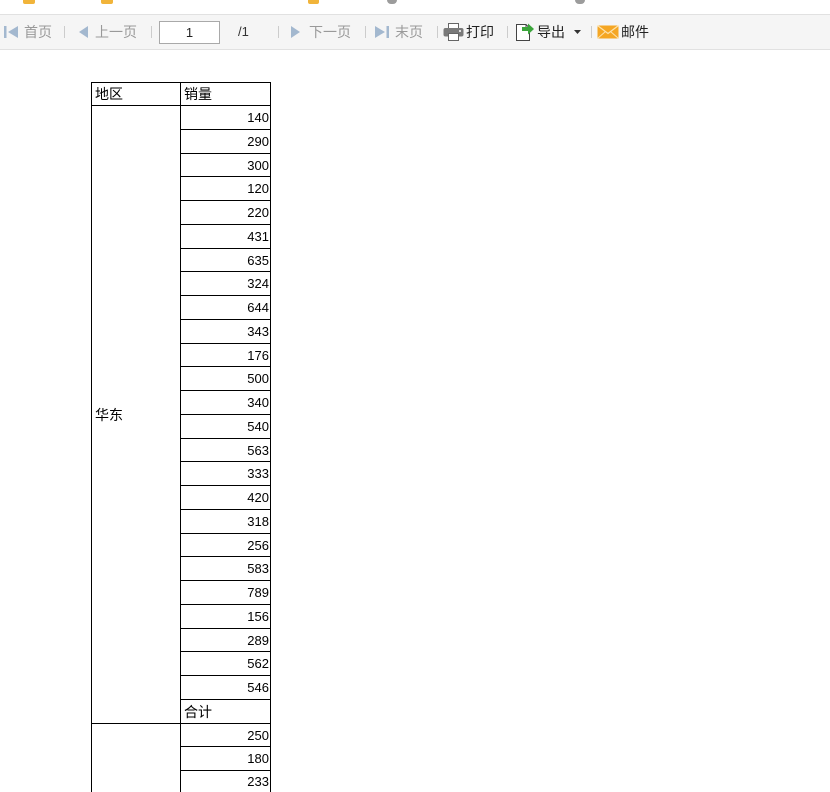 The image size is (830, 792). What do you see at coordinates (225, 212) in the screenshot?
I see `sales-value-cell: 220` at bounding box center [225, 212].